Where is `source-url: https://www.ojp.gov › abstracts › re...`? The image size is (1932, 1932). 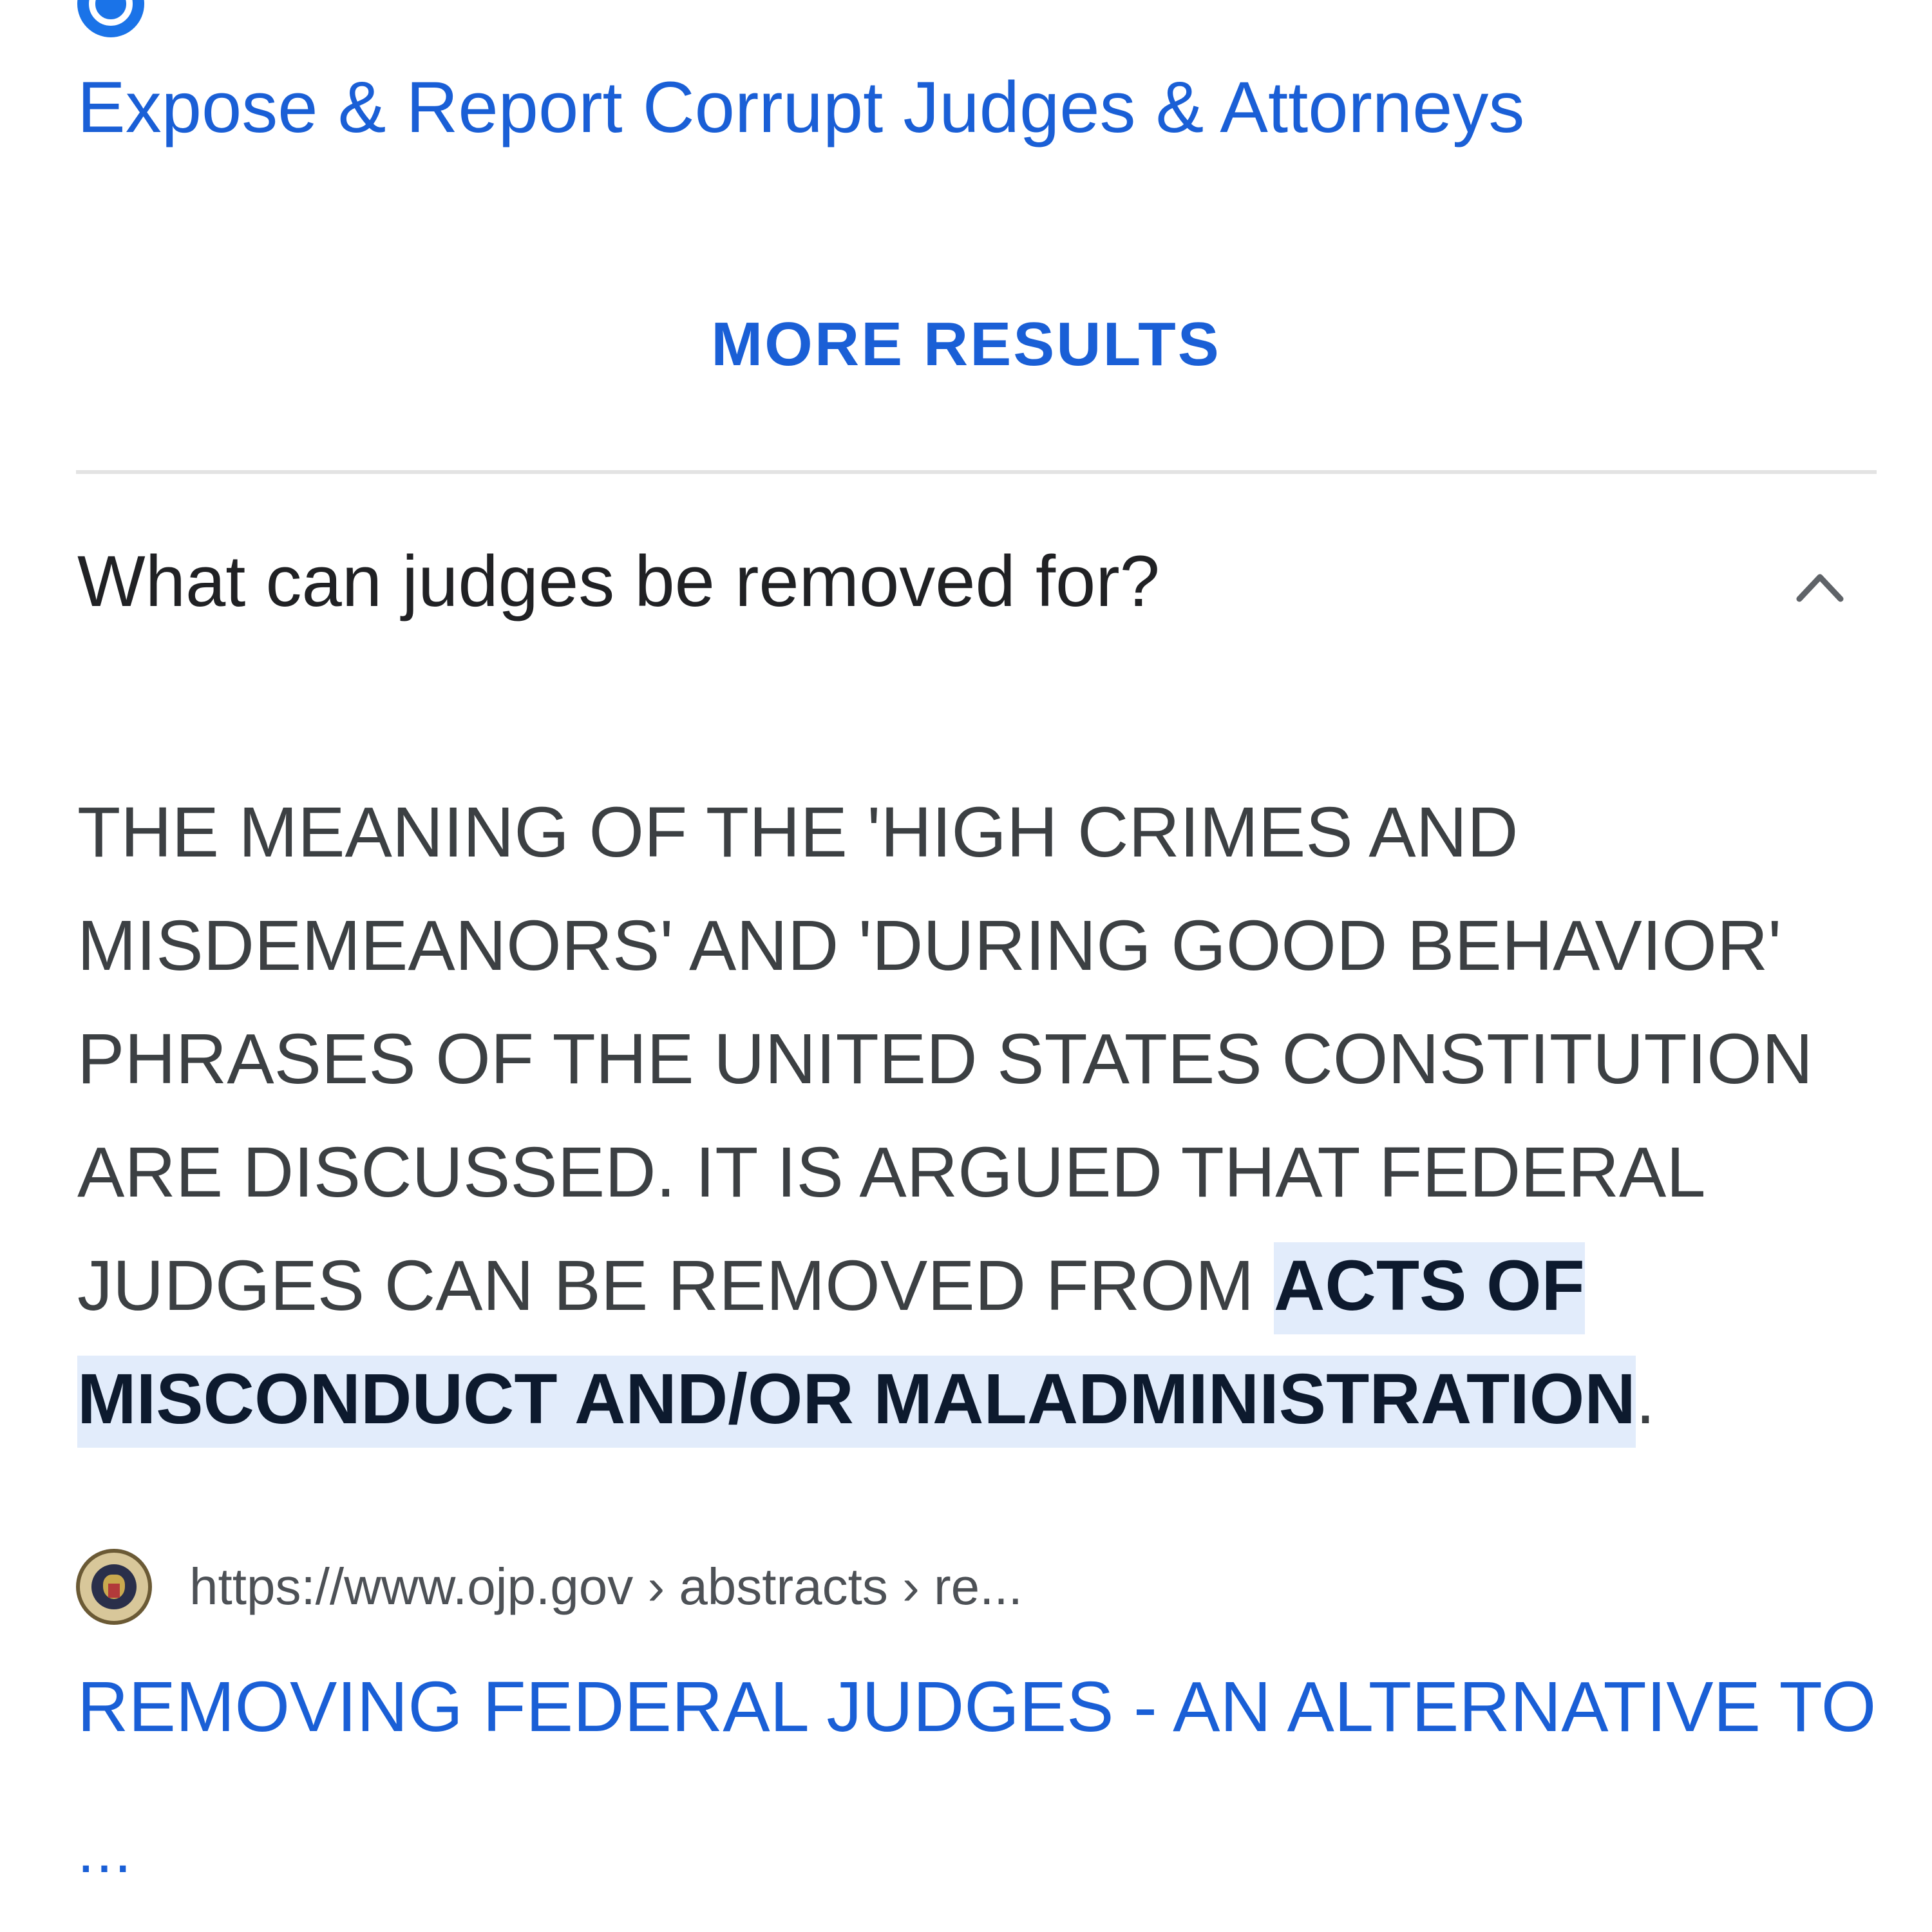 source-url: https://www.ojp.gov › abstracts › re... is located at coordinates (606, 1587).